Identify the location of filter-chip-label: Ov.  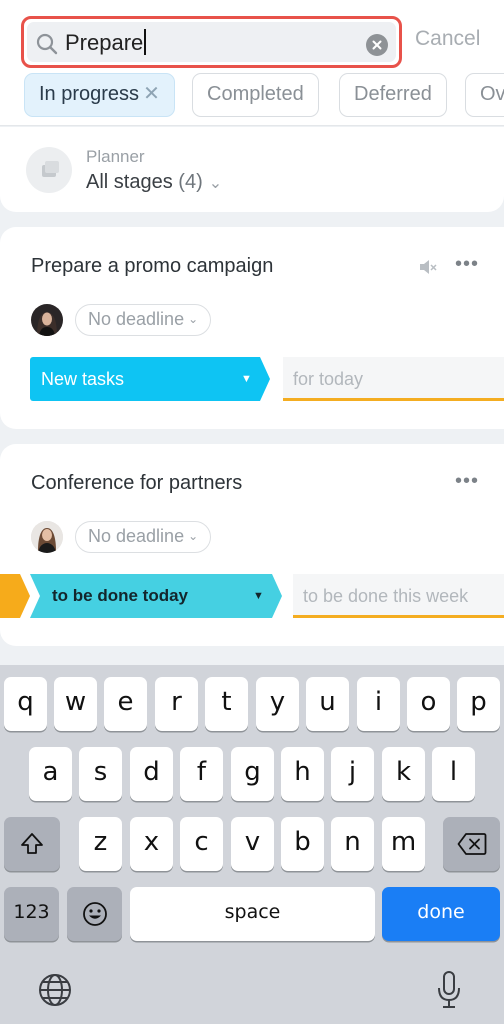
(492, 94).